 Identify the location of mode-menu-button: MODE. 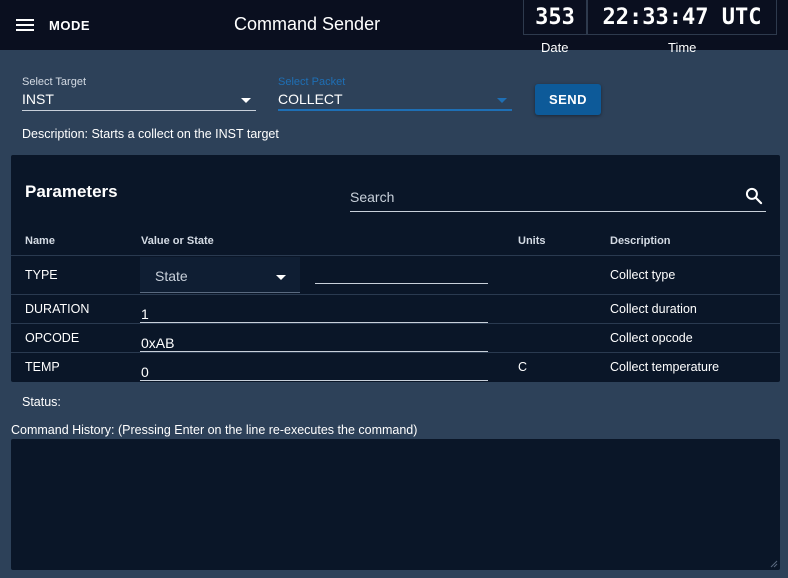
(55, 25).